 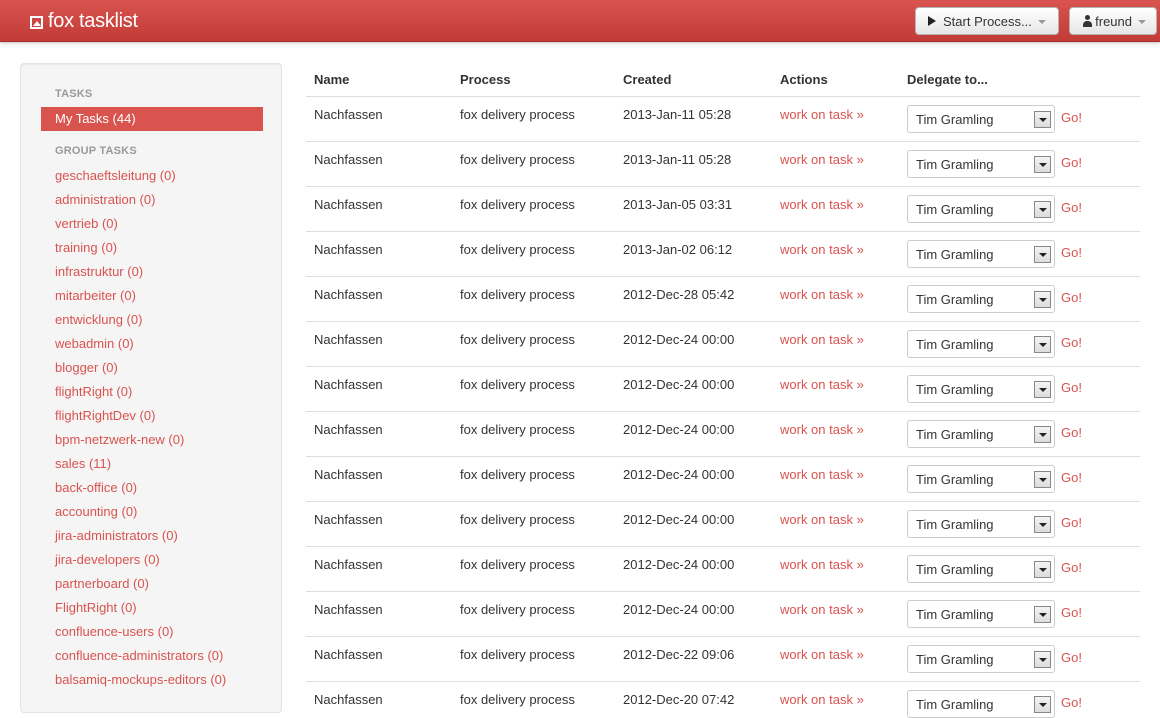 I want to click on sidebar-group-item: back-office (0), so click(x=96, y=487).